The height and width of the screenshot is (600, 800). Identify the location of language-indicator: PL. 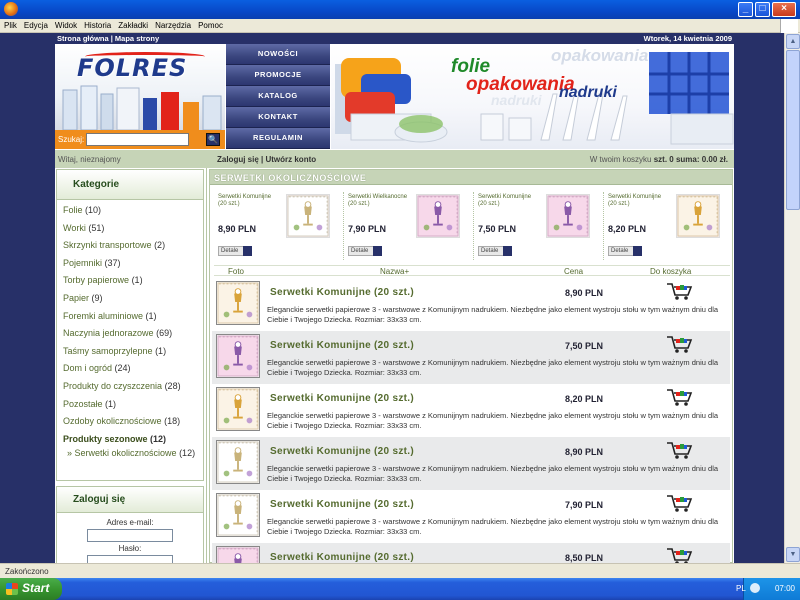
(741, 588).